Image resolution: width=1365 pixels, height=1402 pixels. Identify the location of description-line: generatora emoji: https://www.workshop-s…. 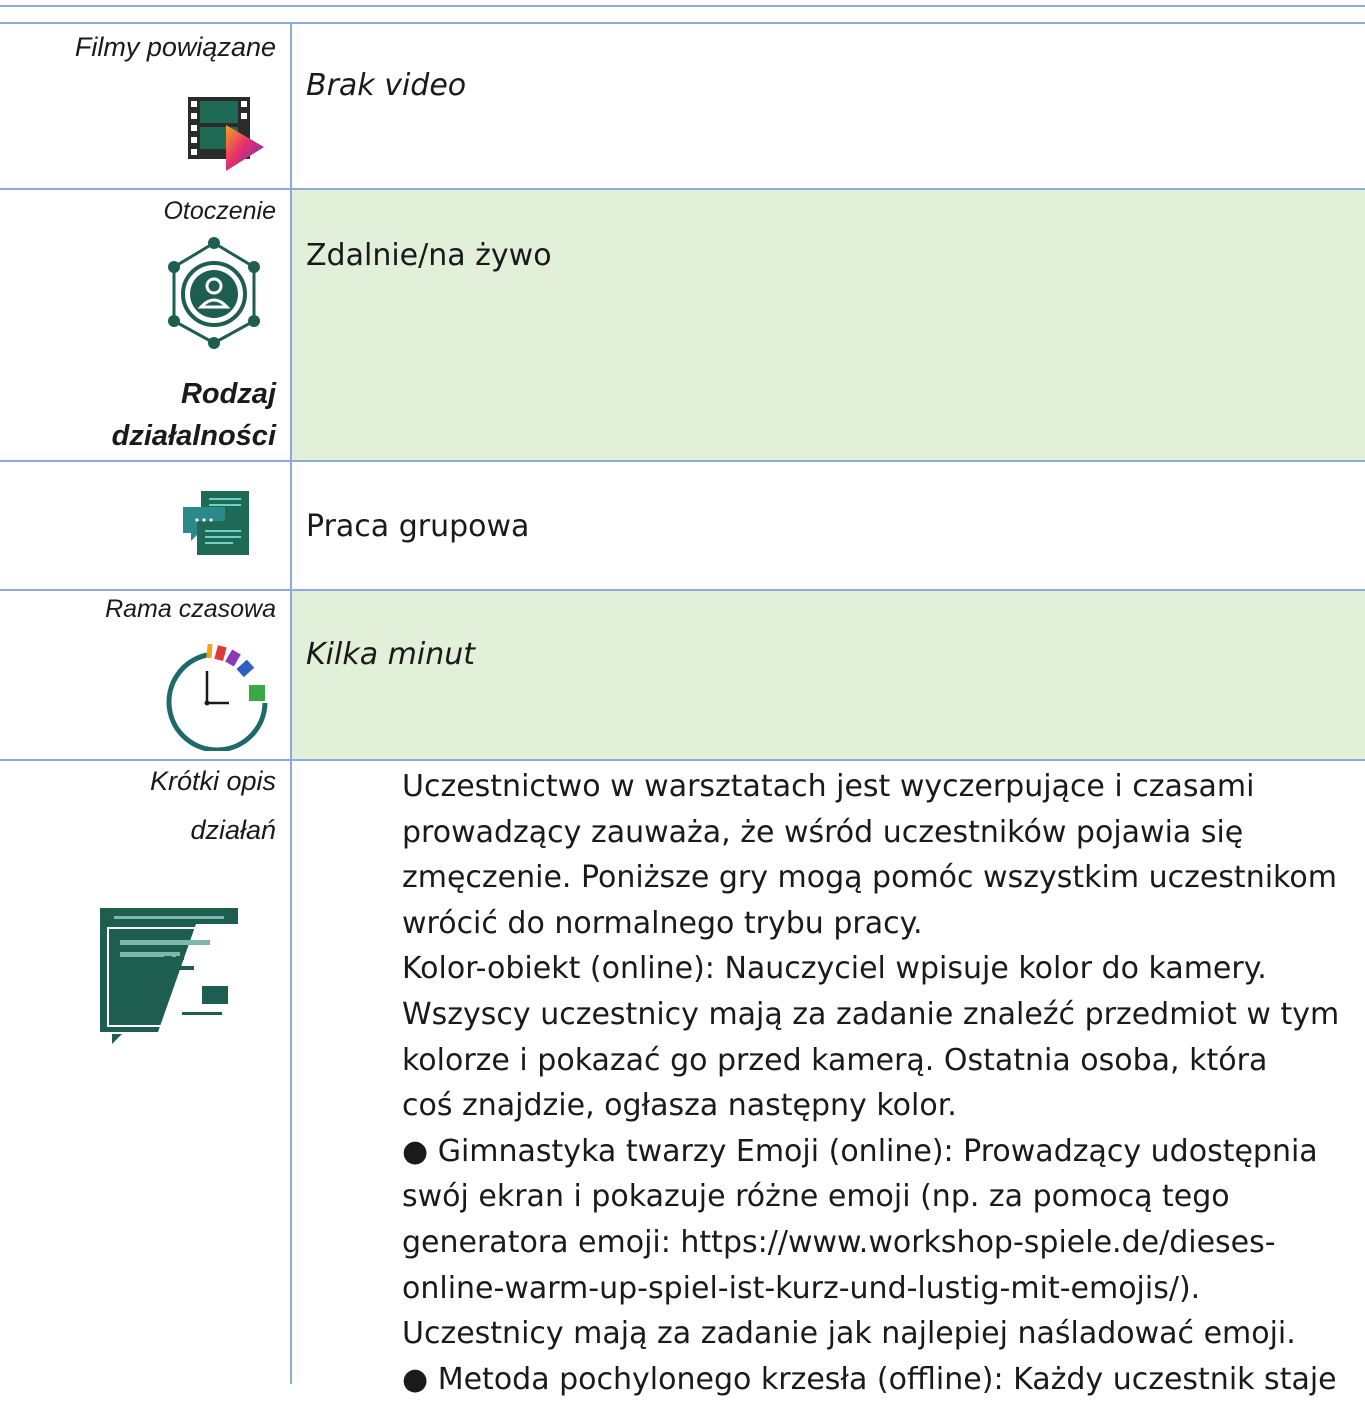
(839, 1242).